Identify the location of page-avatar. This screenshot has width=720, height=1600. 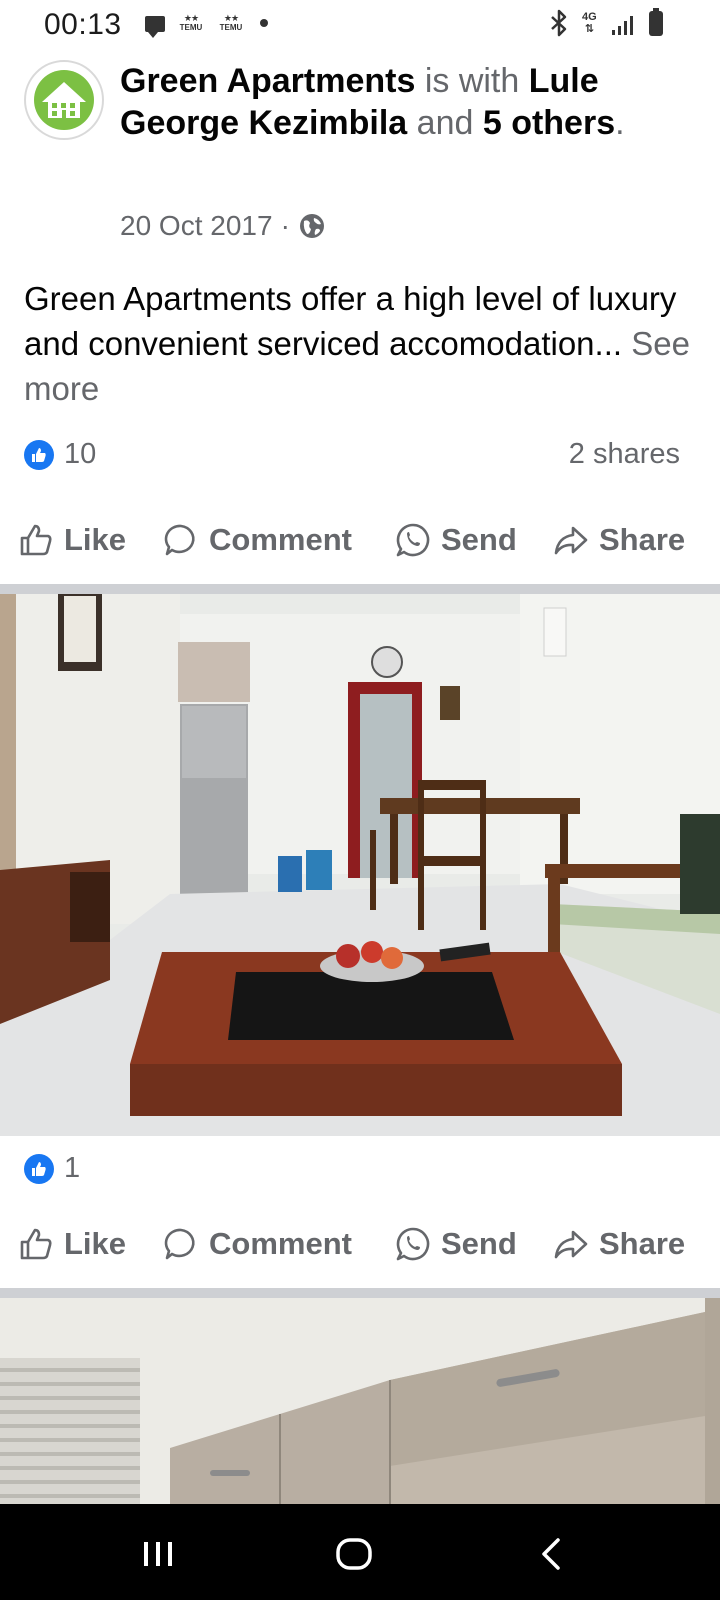
(64, 100).